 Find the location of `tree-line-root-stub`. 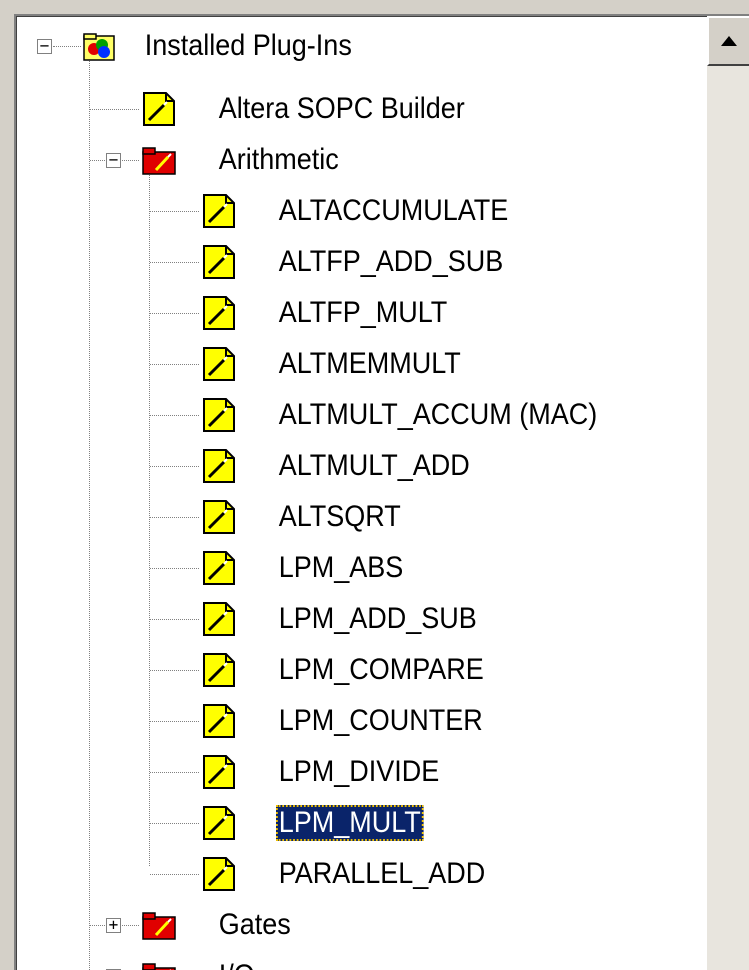

tree-line-root-stub is located at coordinates (67, 46).